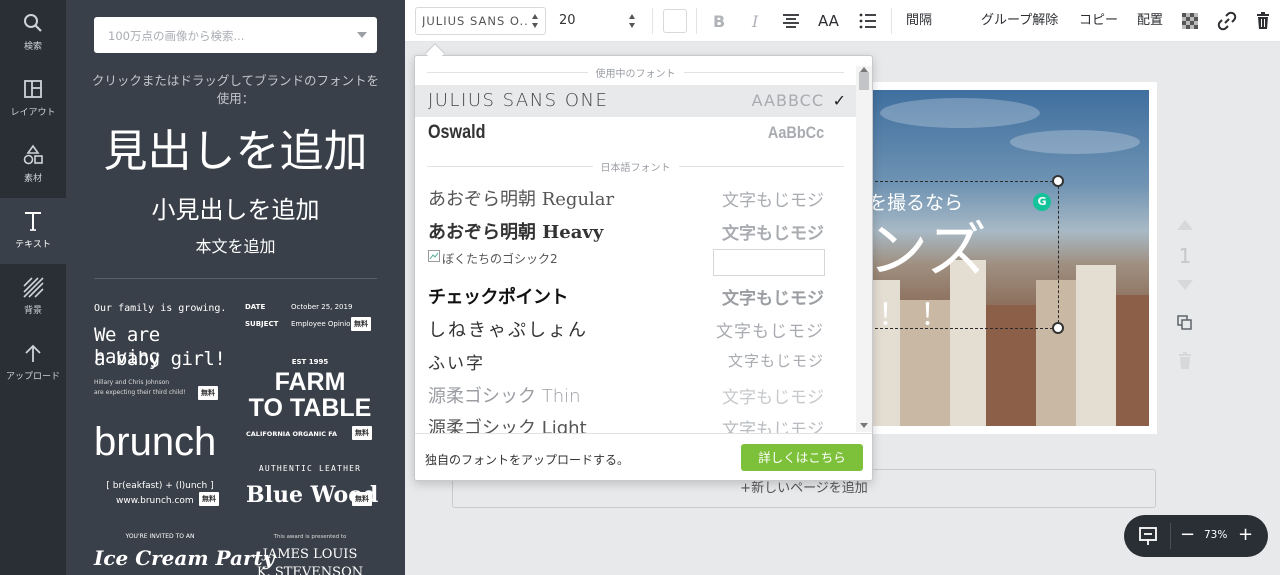  Describe the element at coordinates (868, 21) in the screenshot. I see `list-icon` at that location.